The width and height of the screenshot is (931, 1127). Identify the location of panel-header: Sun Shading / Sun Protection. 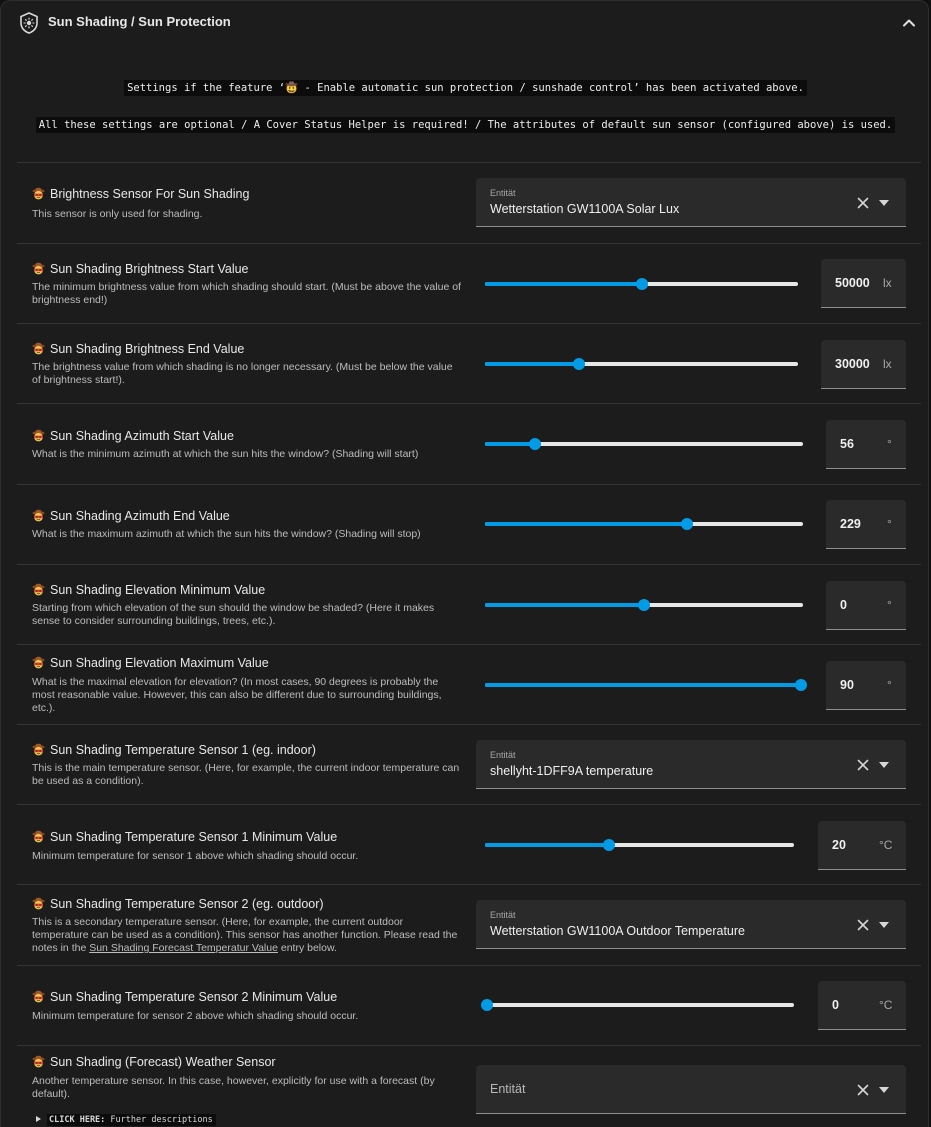
(464, 23).